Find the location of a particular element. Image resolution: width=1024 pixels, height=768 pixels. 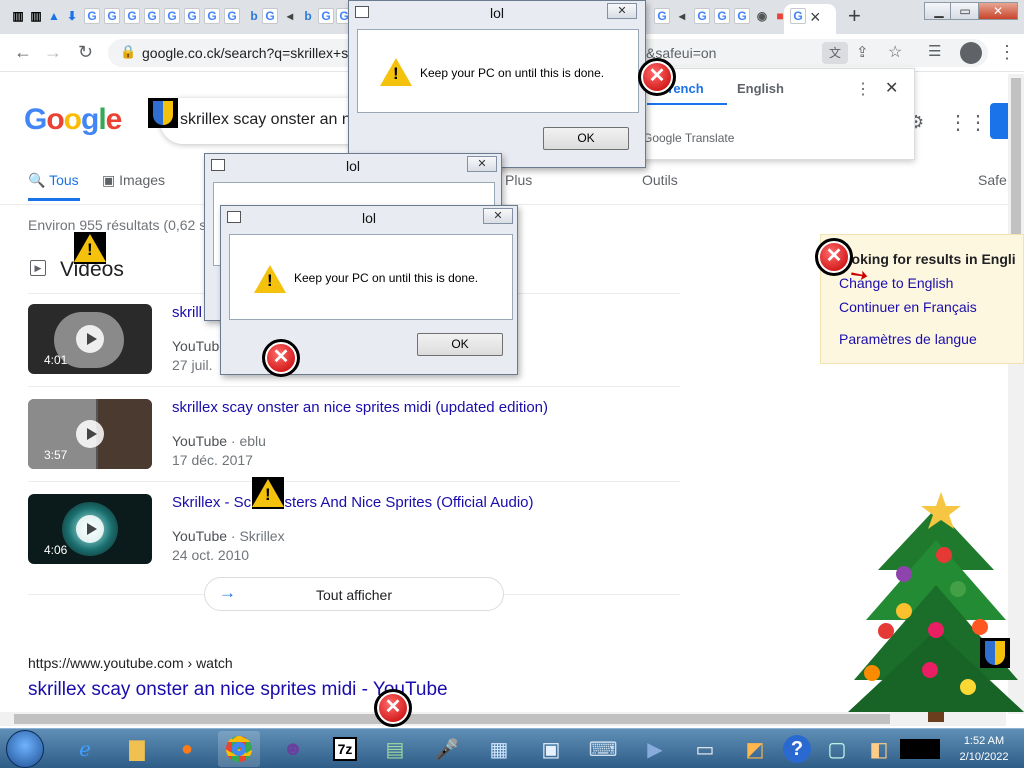

clock: 1:52 AM 2/10/2022 is located at coordinates (984, 749).